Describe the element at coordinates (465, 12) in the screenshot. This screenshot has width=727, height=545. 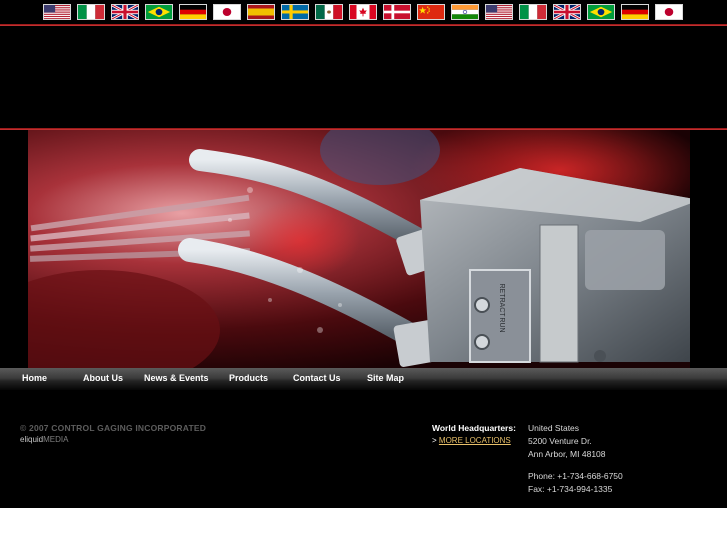
I see `india-flag-icon` at that location.